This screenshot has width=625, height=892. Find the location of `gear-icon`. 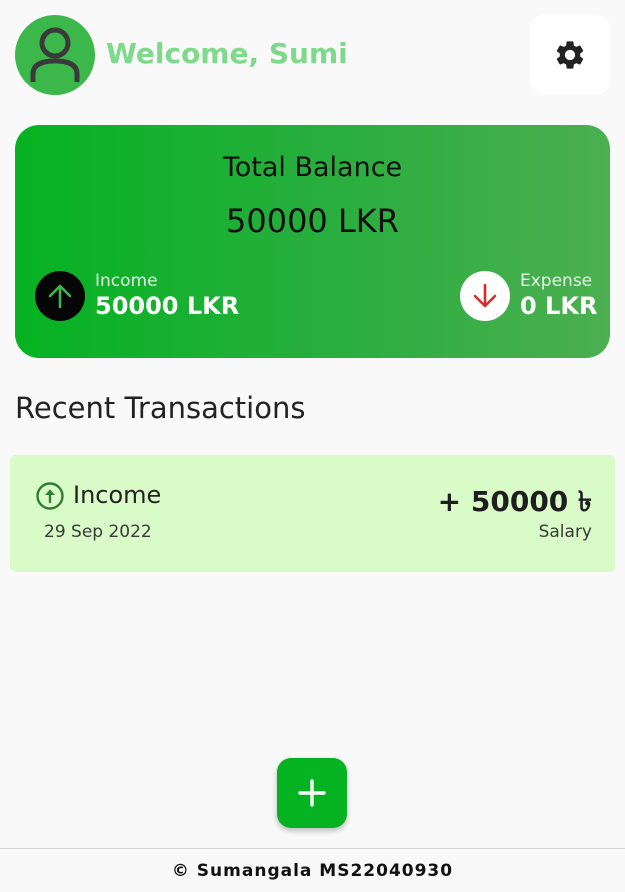

gear-icon is located at coordinates (570, 55).